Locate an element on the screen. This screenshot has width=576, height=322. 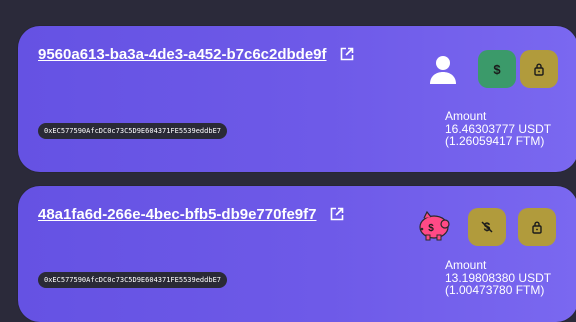
dollar-off-icon: $ is located at coordinates (487, 227).